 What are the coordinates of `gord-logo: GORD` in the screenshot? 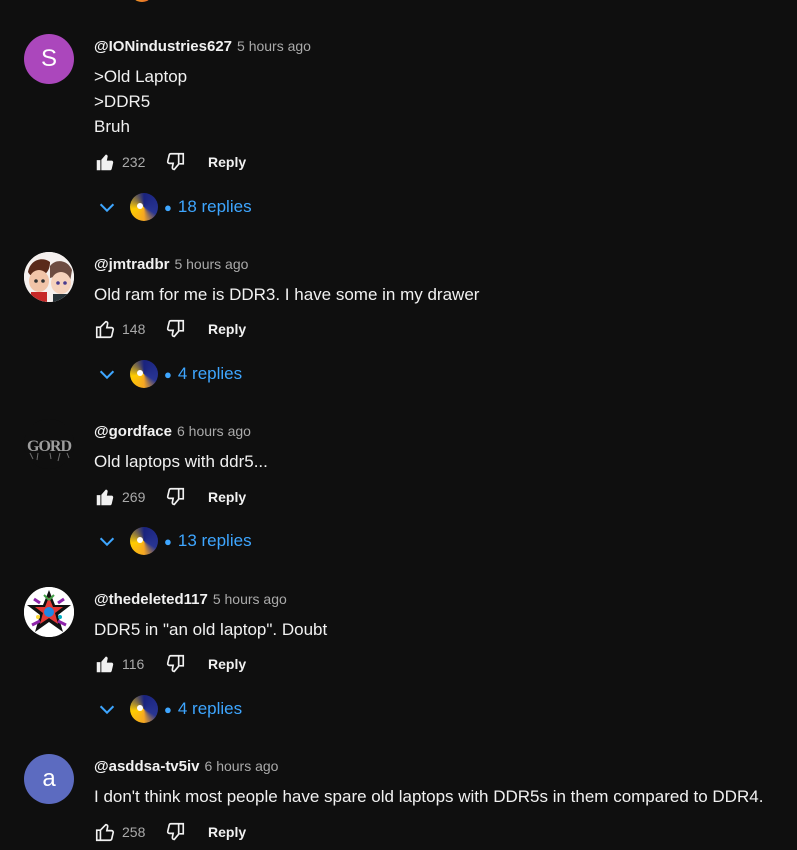 It's located at (49, 450).